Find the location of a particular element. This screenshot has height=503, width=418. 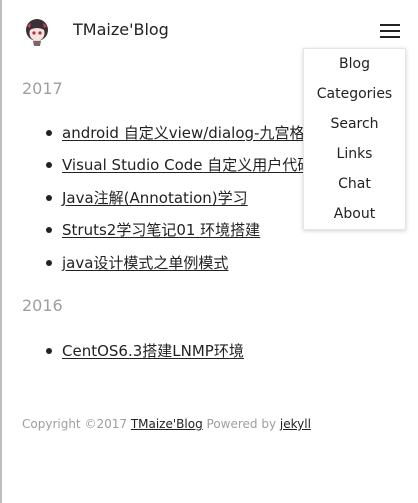

anime-girl-avatar-icon is located at coordinates (37, 32).